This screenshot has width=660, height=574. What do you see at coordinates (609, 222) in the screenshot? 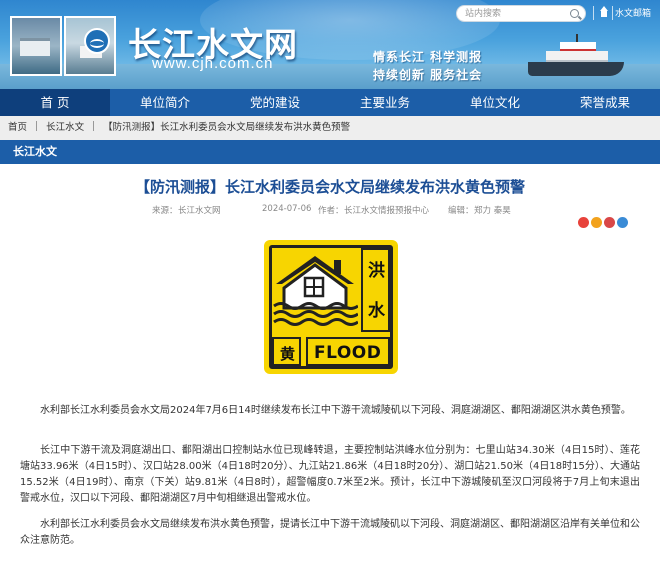
I see `share-tencent-weibo-icon` at bounding box center [609, 222].